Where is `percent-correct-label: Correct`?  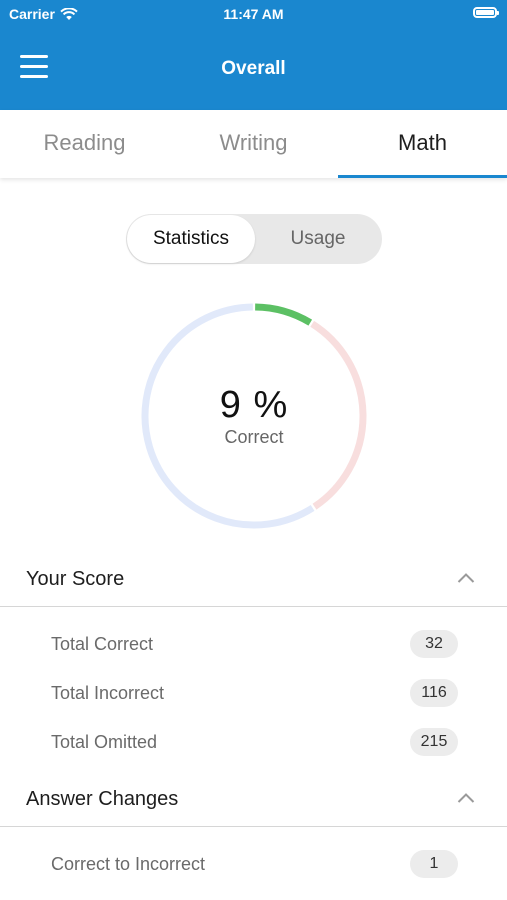
percent-correct-label: Correct is located at coordinates (254, 437).